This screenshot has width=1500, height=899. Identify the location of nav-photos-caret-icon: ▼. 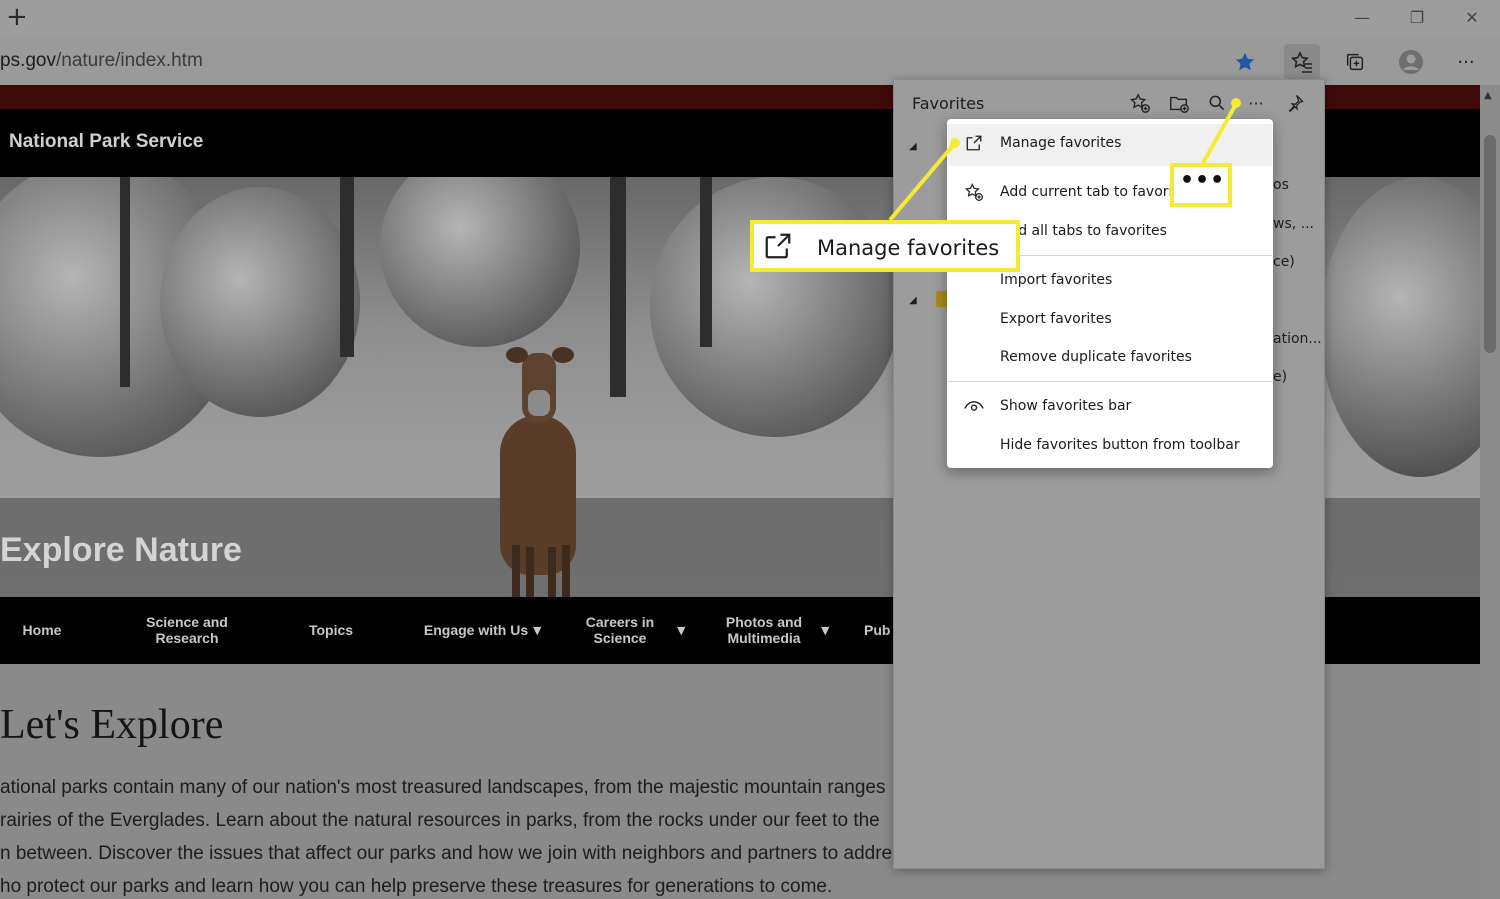
(825, 630).